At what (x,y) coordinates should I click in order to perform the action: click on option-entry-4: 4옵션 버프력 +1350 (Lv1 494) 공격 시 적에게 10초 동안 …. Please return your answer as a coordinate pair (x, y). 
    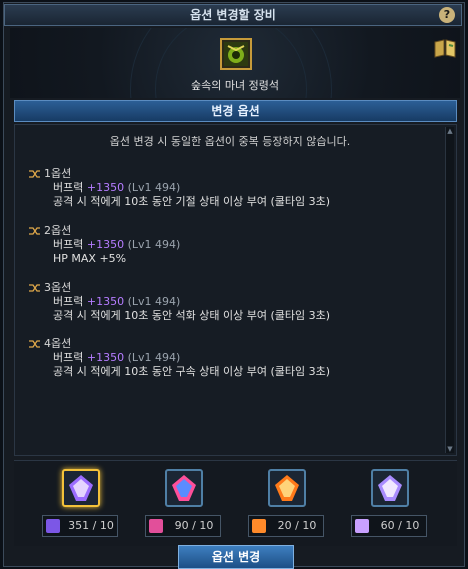
    Looking at the image, I should click on (179, 358).